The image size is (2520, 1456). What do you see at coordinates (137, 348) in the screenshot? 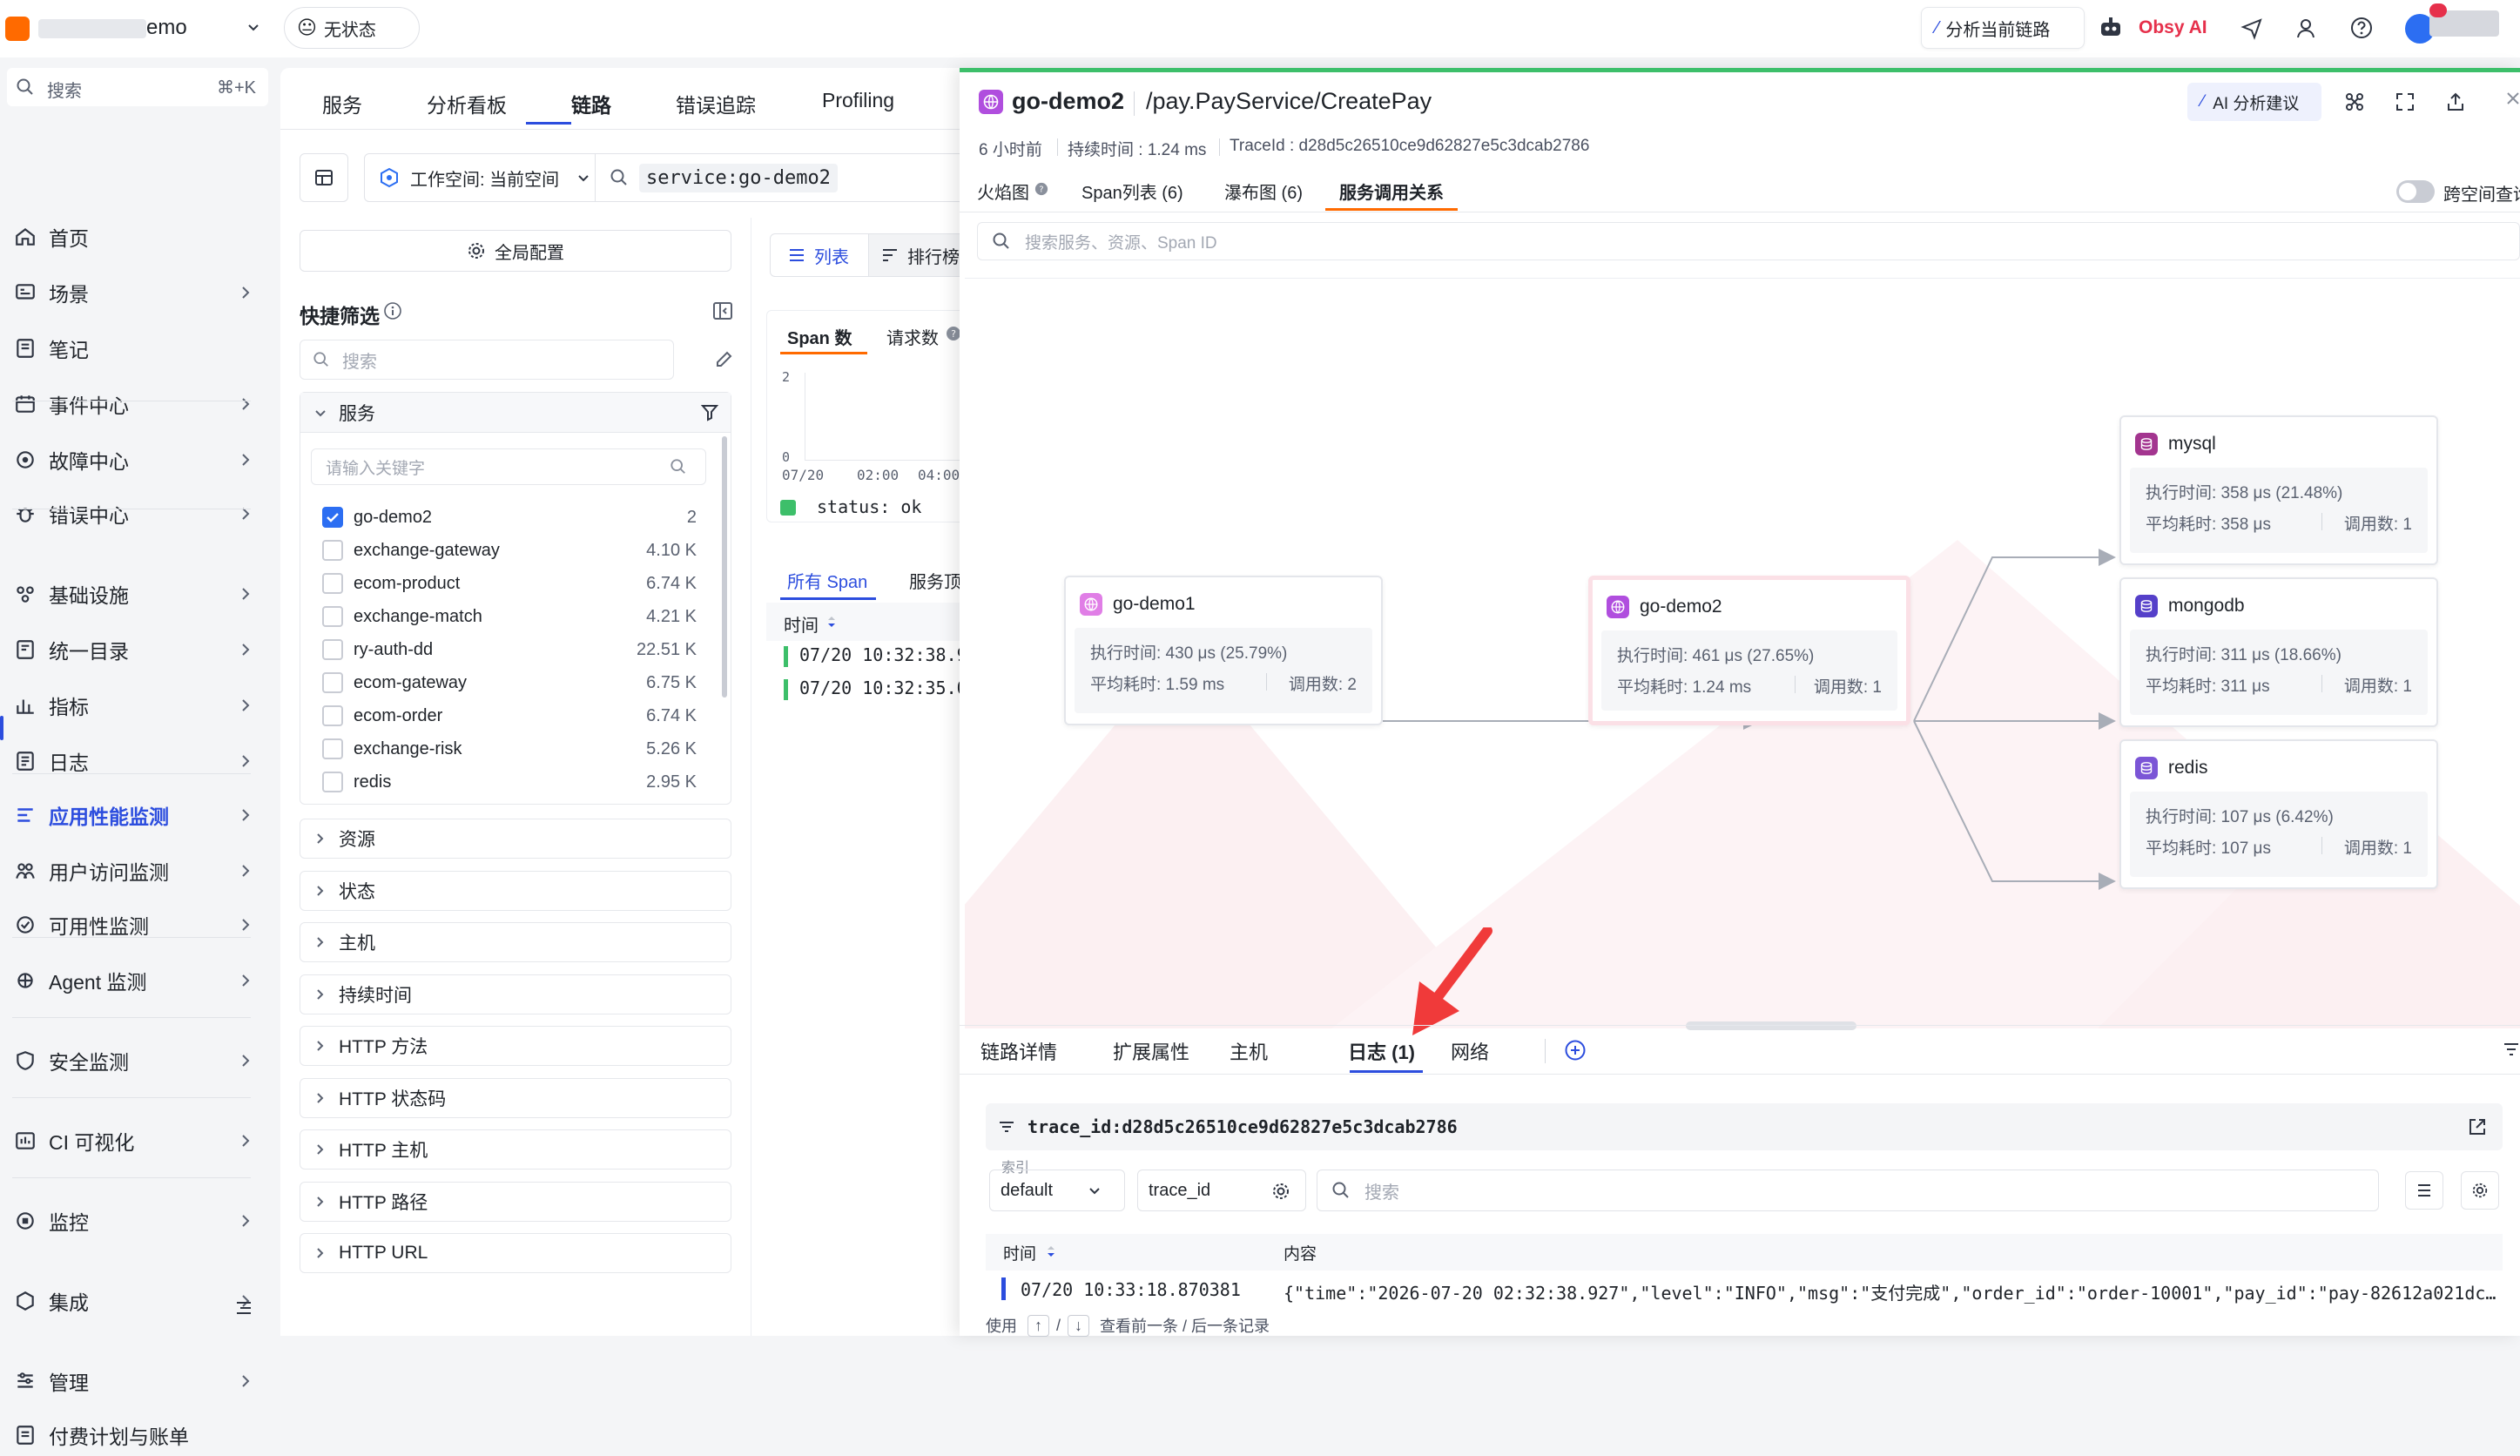
I see `nav-item-note: 笔记` at bounding box center [137, 348].